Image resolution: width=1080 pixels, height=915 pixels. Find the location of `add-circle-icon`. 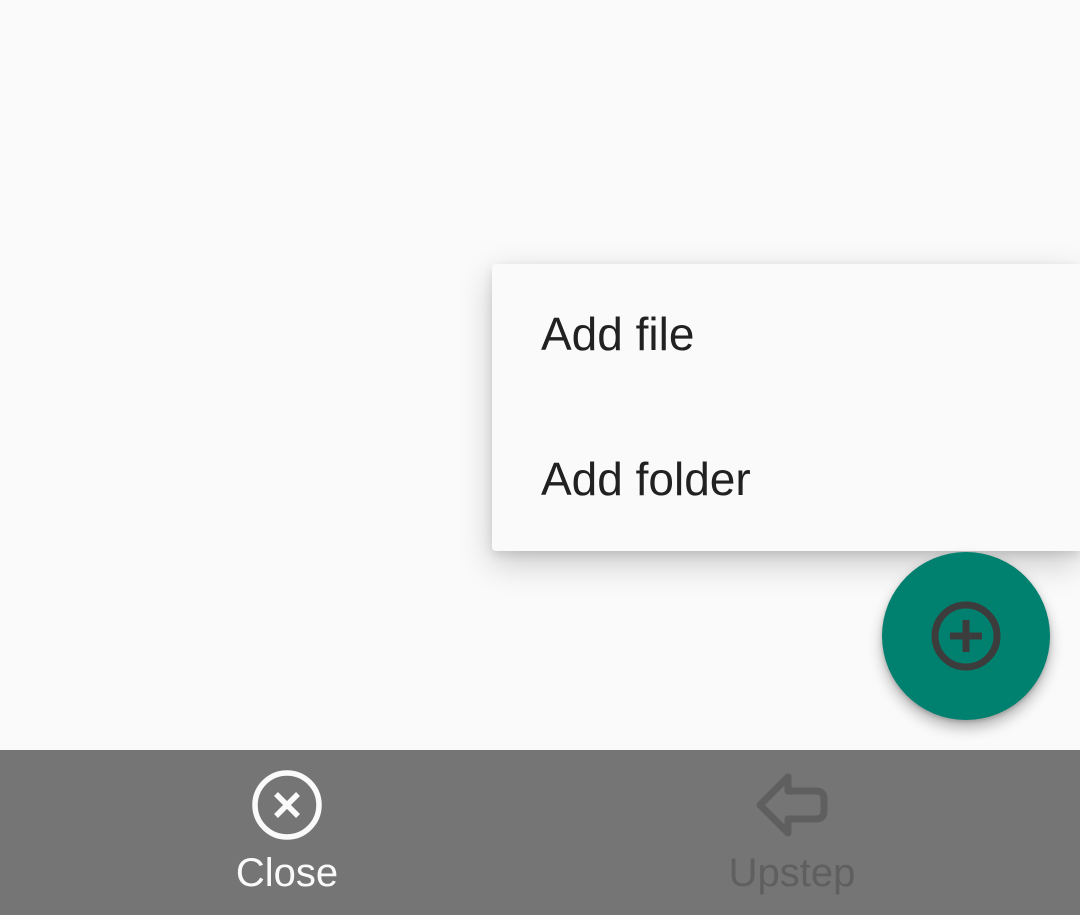

add-circle-icon is located at coordinates (966, 636).